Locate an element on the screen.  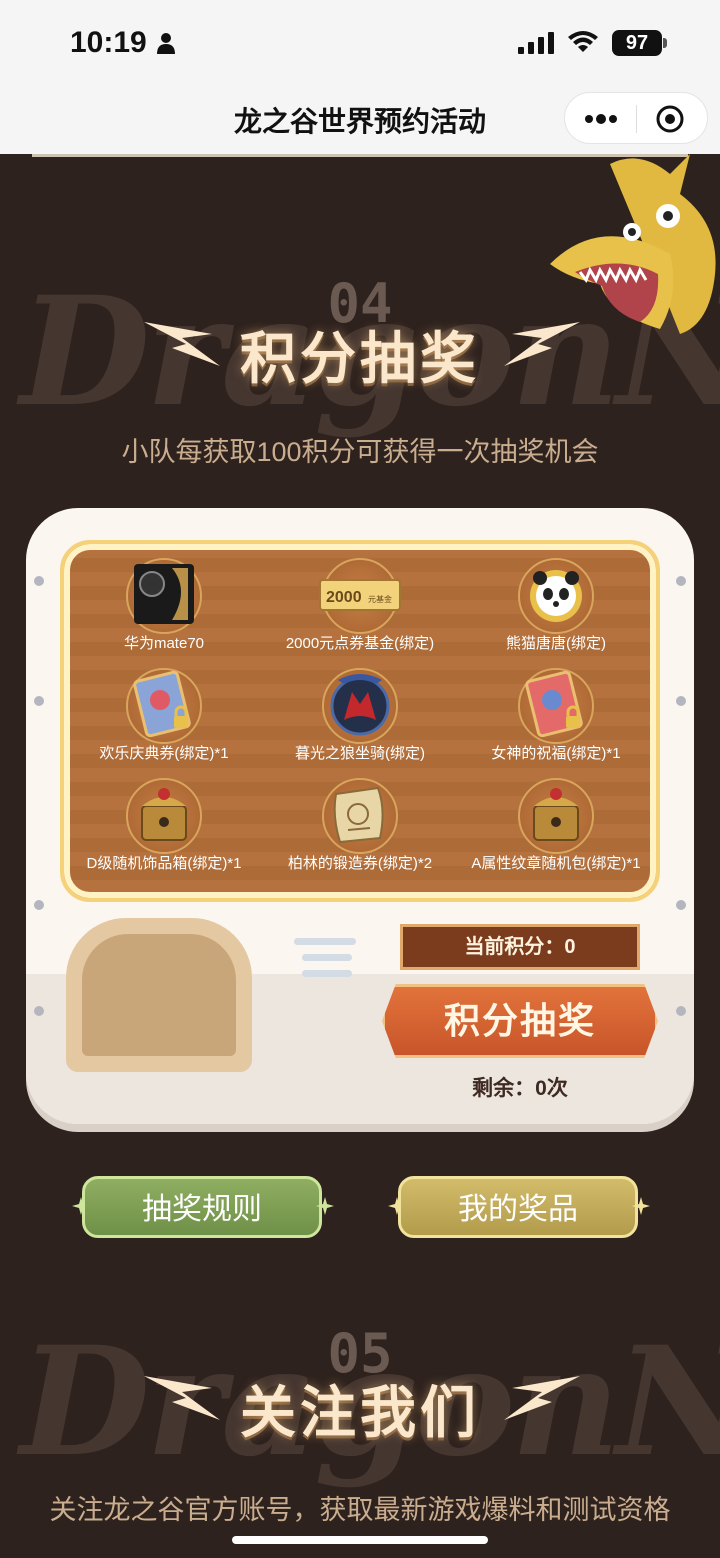
prize-label: 2000元点券基金(绑定) is located at coordinates (360, 643).